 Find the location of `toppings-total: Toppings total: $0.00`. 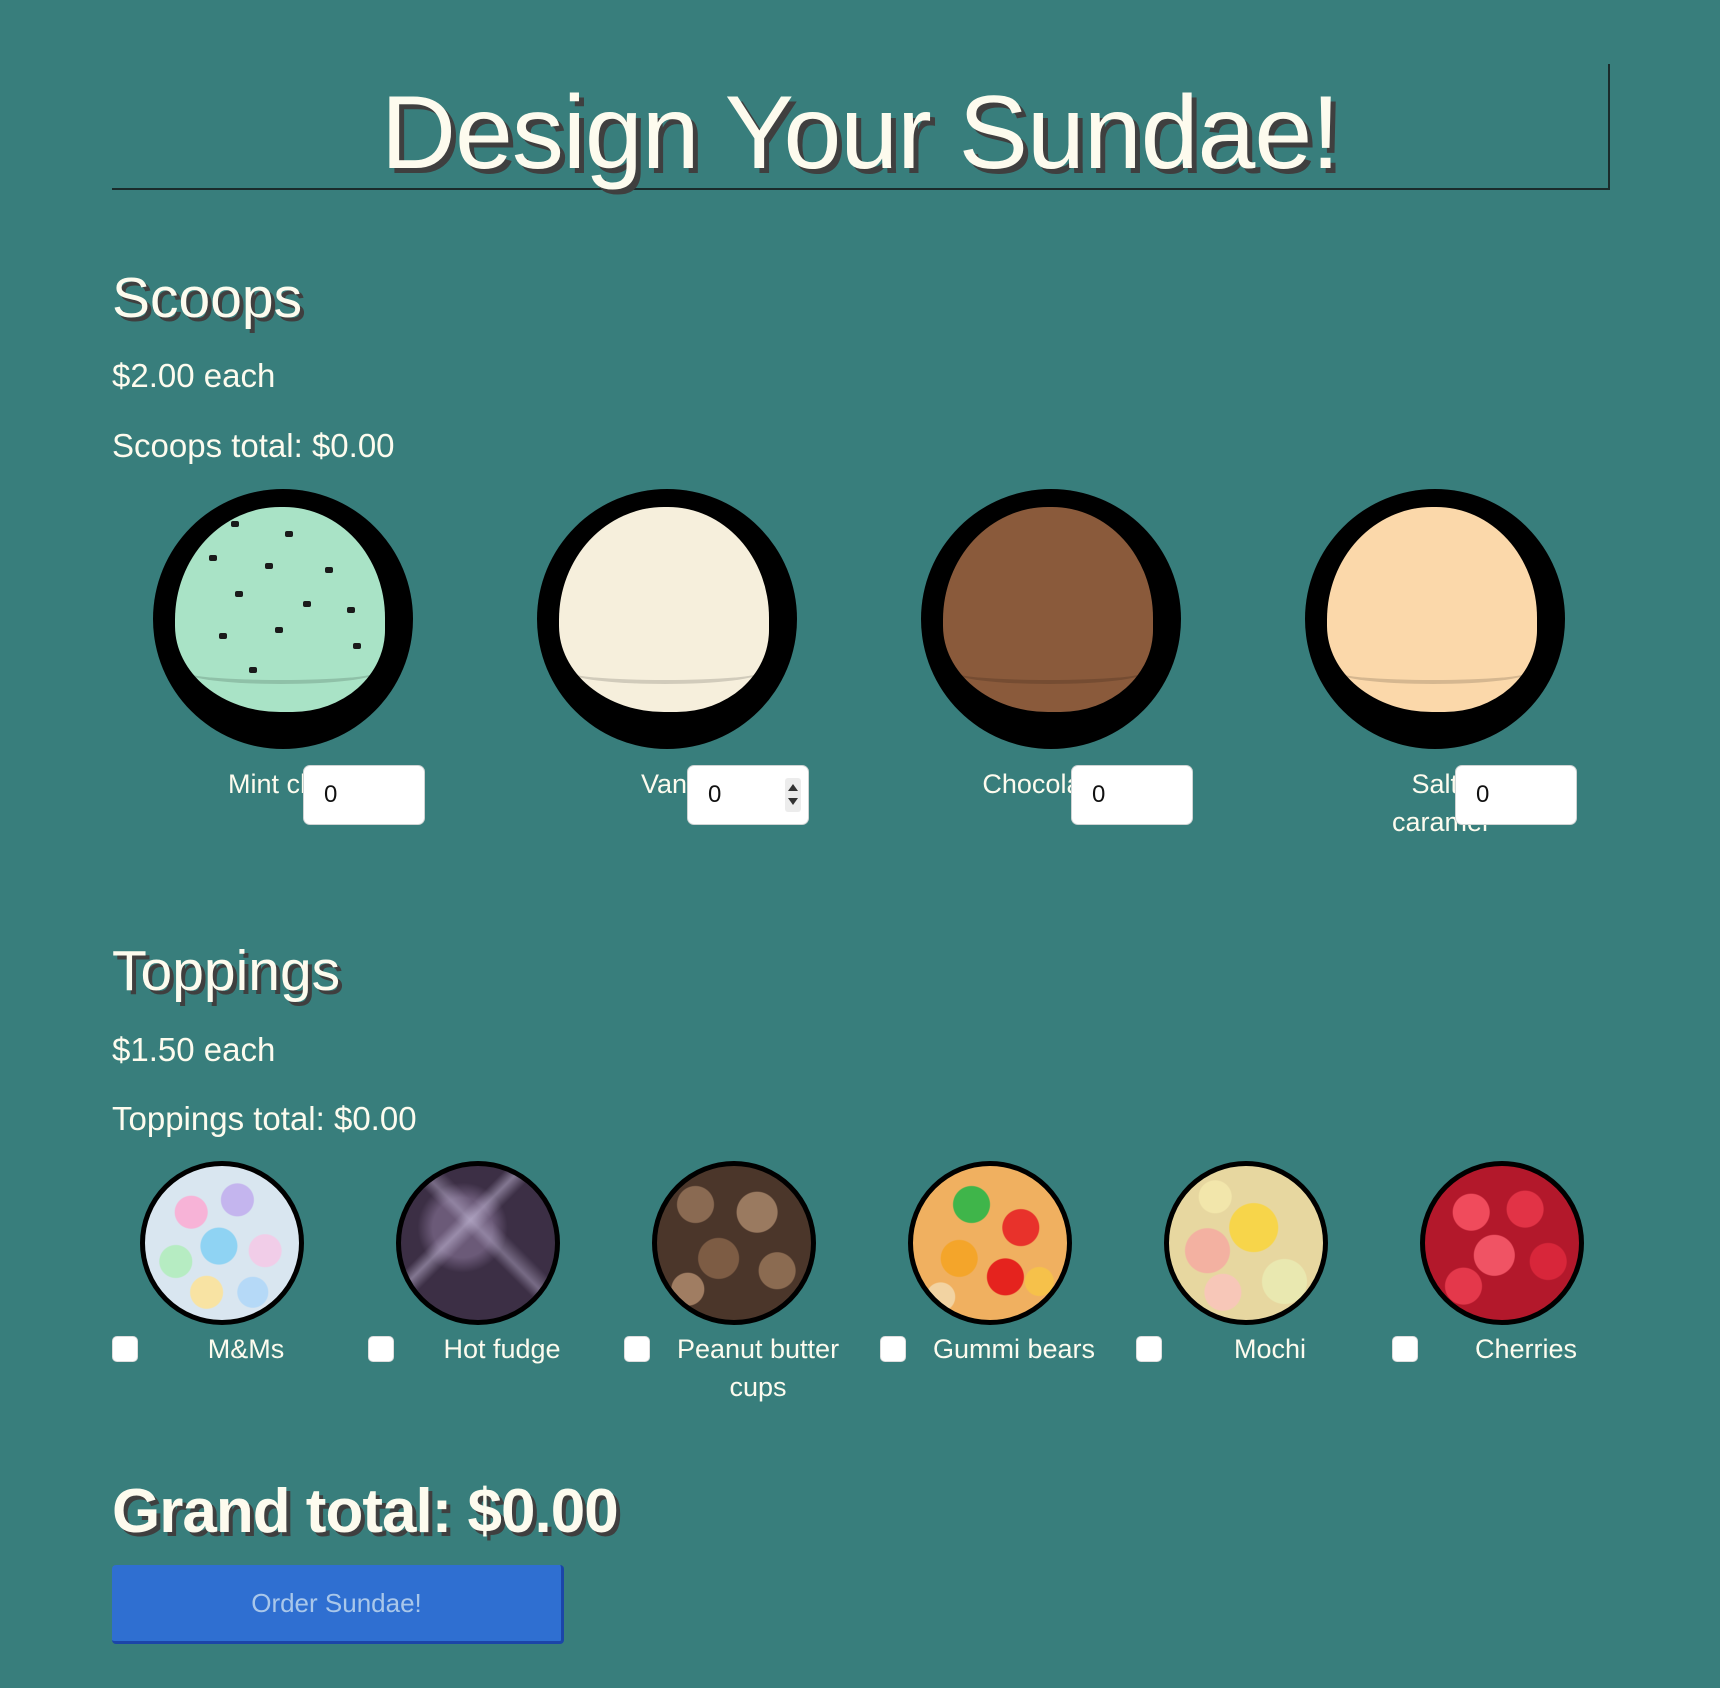

toppings-total: Toppings total: $0.00 is located at coordinates (264, 1118).